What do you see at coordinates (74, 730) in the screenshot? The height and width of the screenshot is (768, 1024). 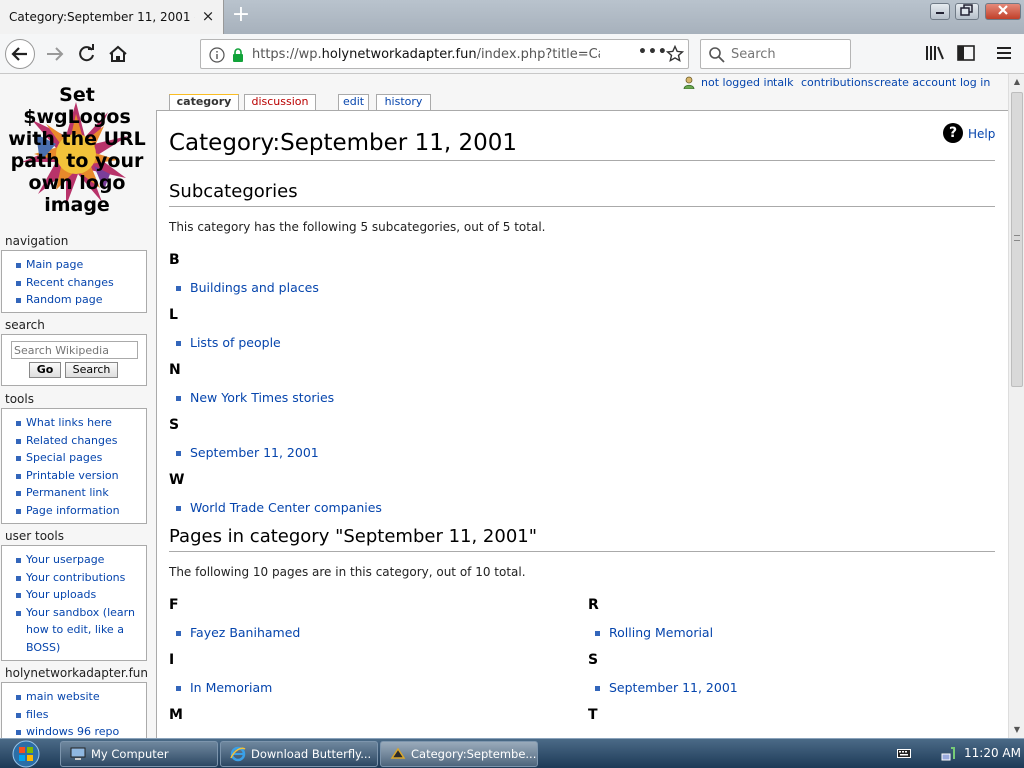 I see `sidebar-item-windows-96-repo: windows 96 repo` at bounding box center [74, 730].